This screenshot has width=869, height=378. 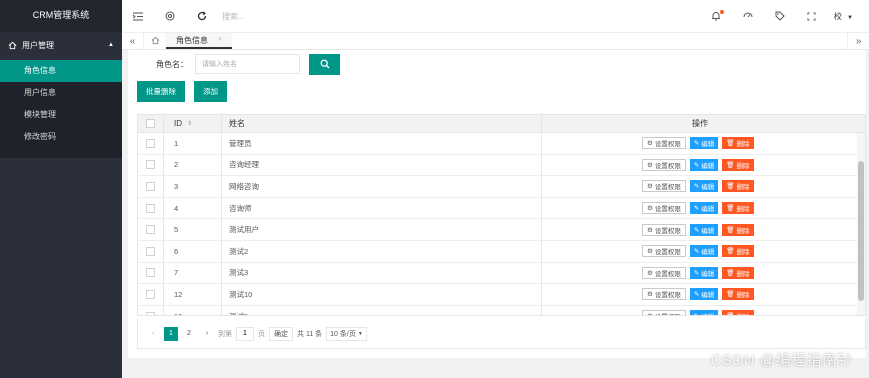 What do you see at coordinates (501, 144) in the screenshot?
I see `table-row: 1 管理员 ⚙ 设置权限 ✎ 编辑 🗑 删除` at bounding box center [501, 144].